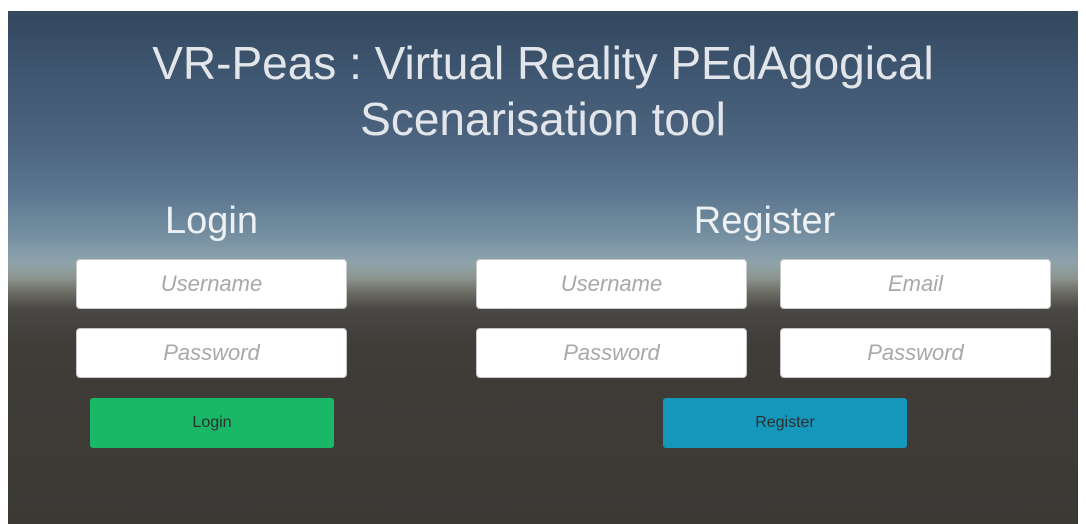  I want to click on register-email-input, so click(915, 284).